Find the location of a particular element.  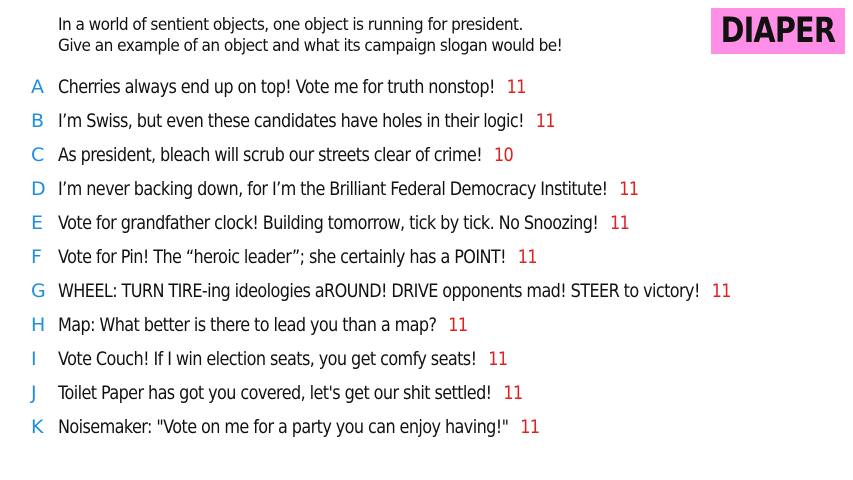

answer-letter: J is located at coordinates (34, 393).